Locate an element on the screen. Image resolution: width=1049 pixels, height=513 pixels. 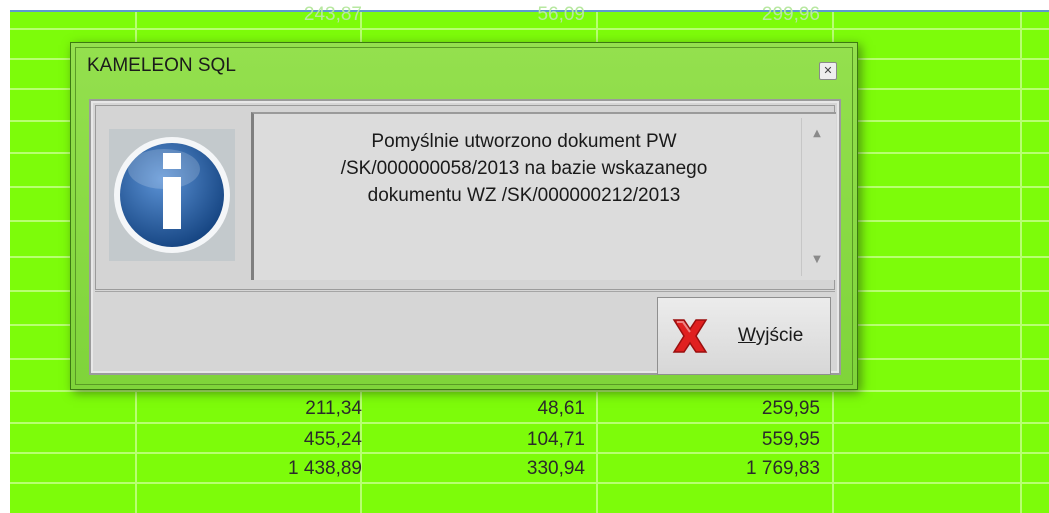
red-x-icon is located at coordinates (690, 338).